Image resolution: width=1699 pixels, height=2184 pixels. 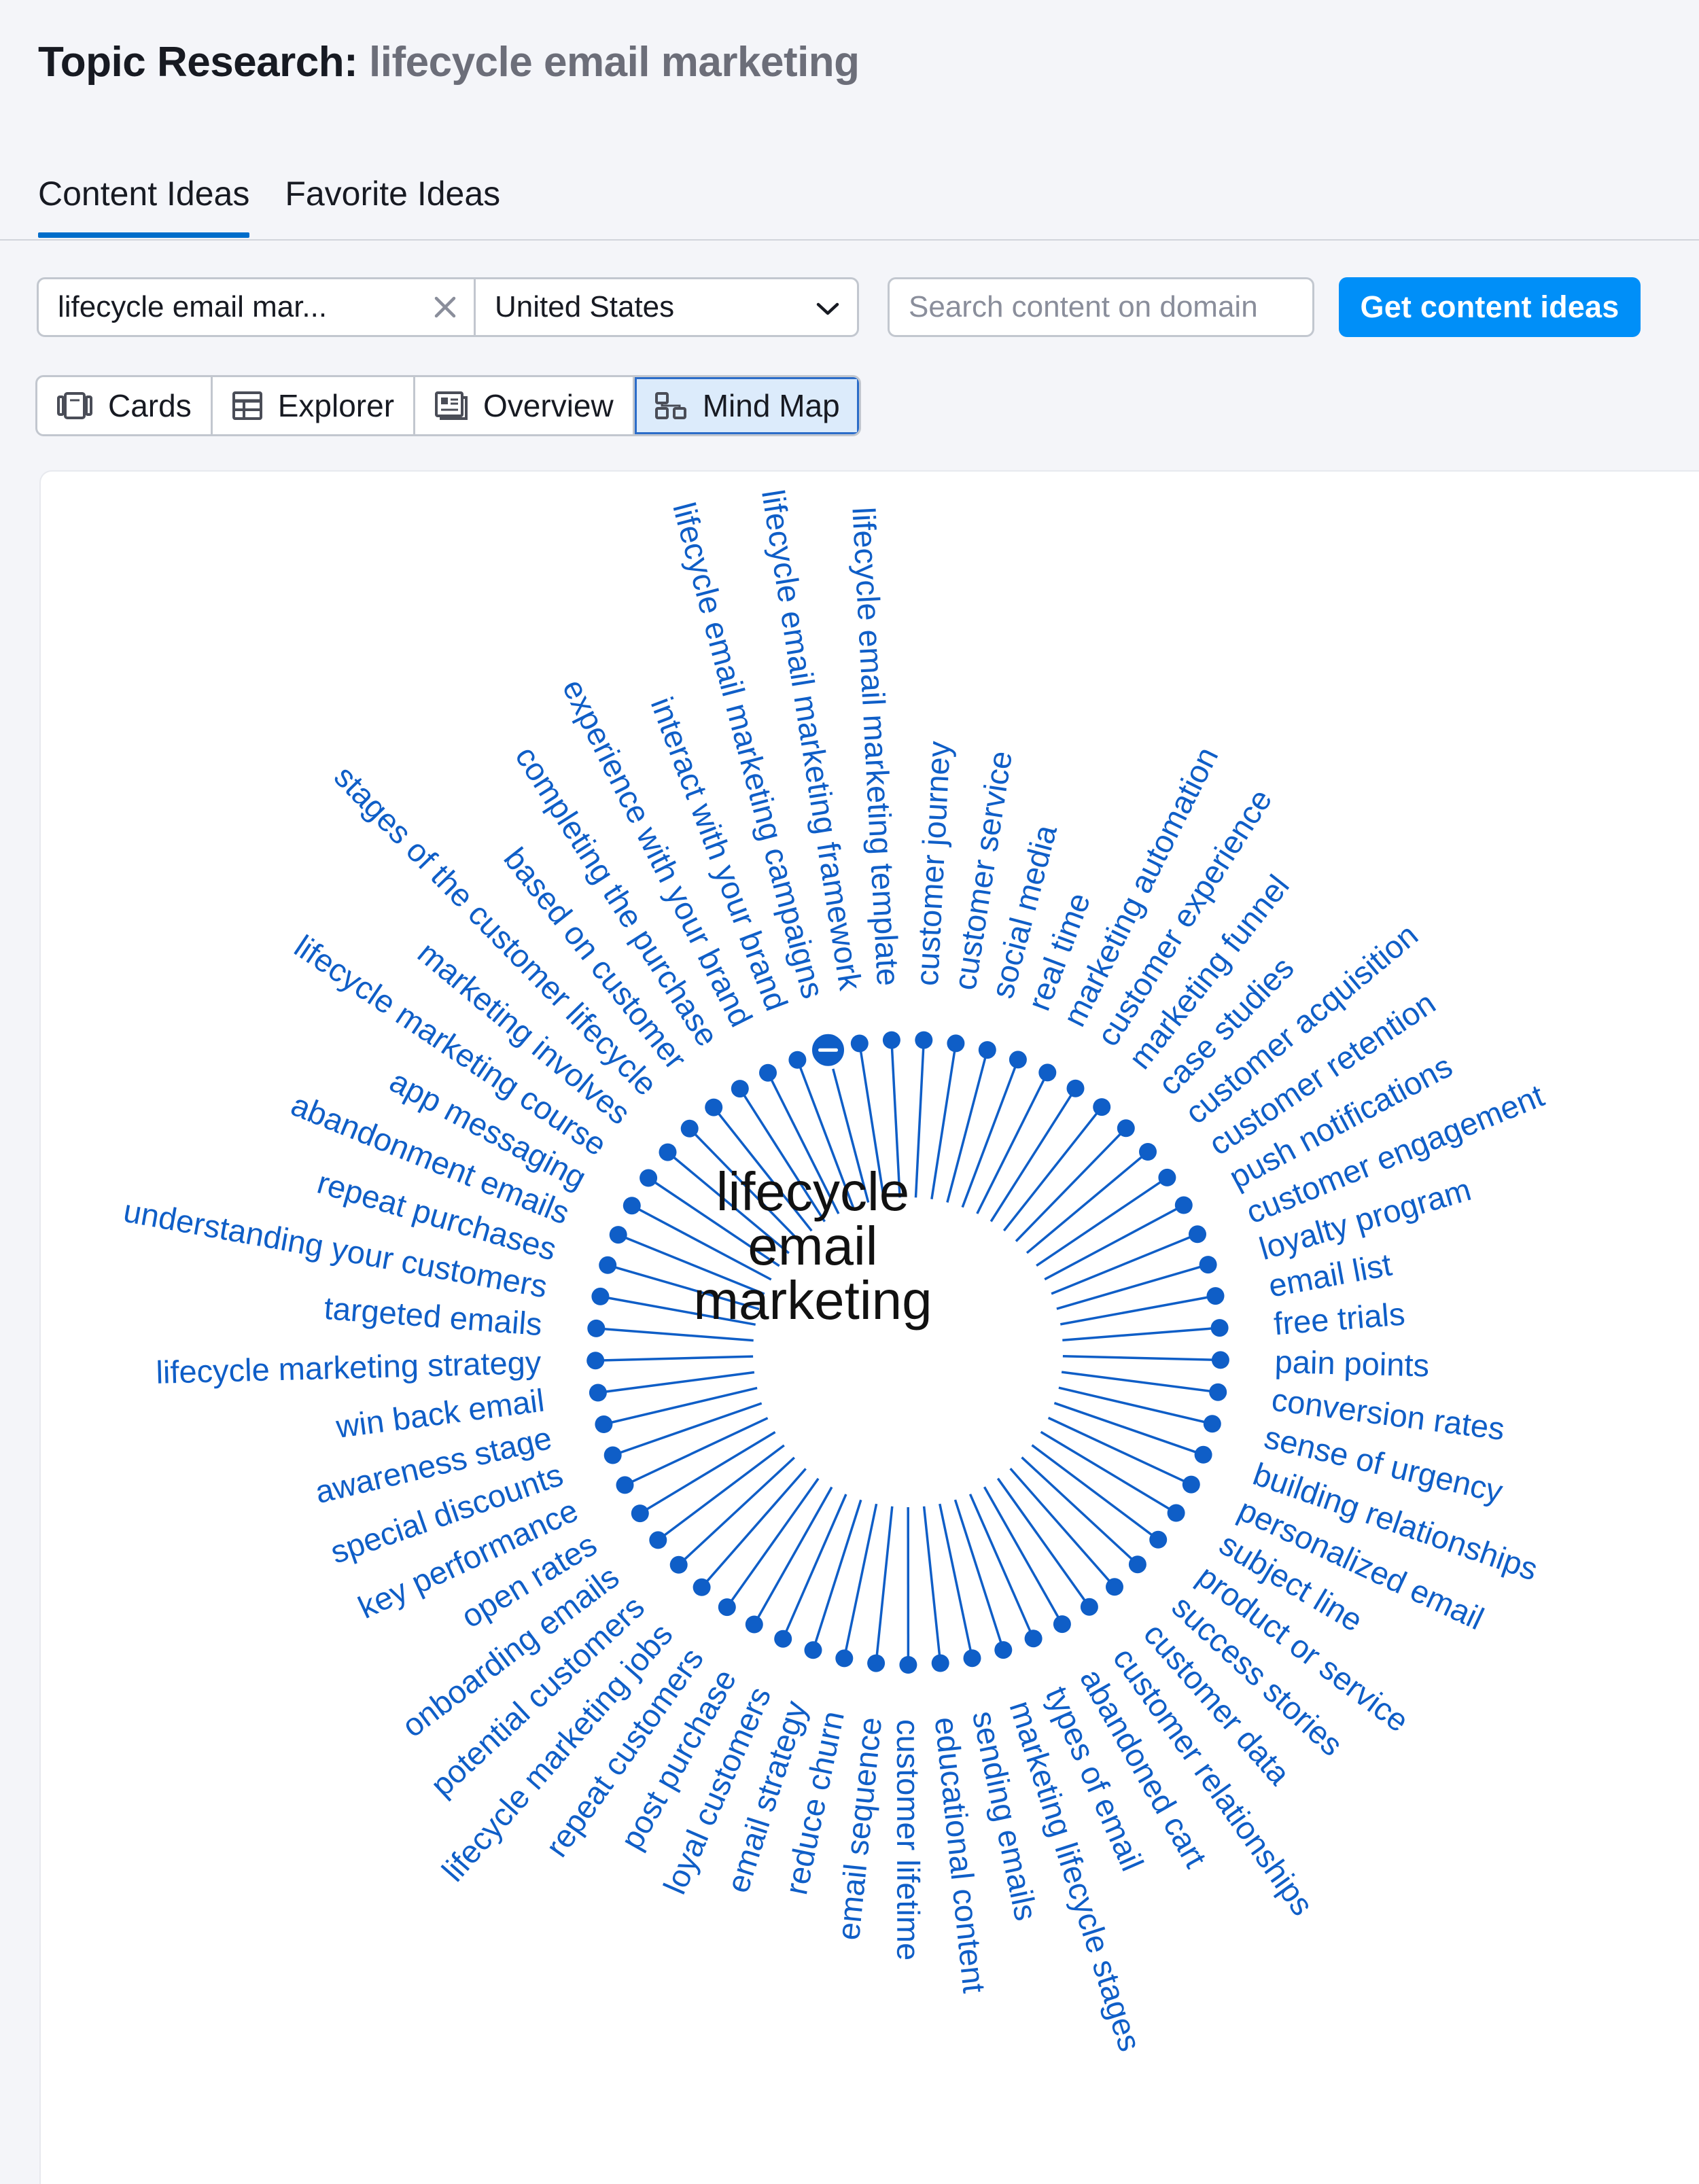 What do you see at coordinates (1352, 1363) in the screenshot?
I see `mindmap-branch-label: pain points` at bounding box center [1352, 1363].